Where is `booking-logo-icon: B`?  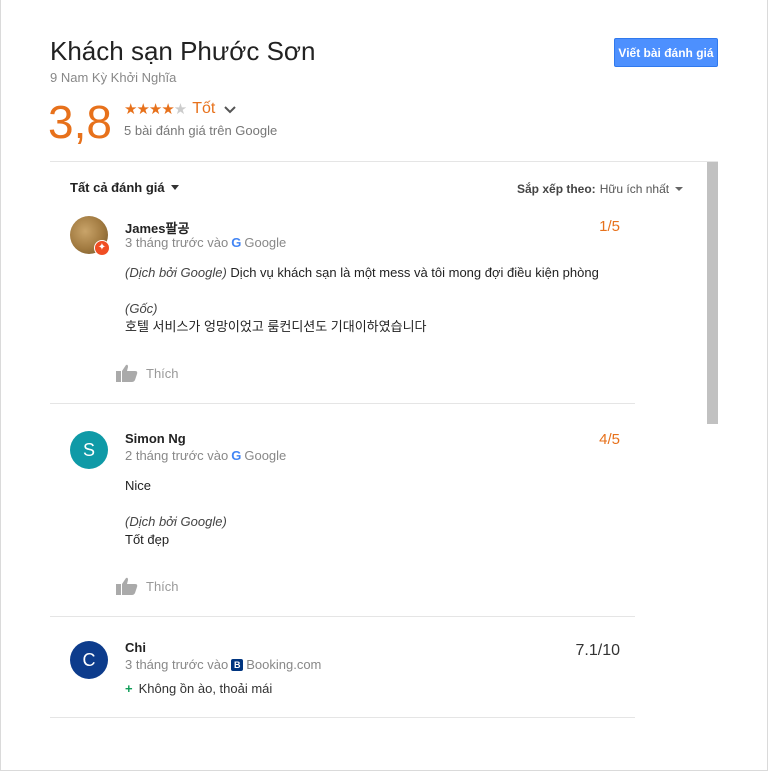 booking-logo-icon: B is located at coordinates (237, 664).